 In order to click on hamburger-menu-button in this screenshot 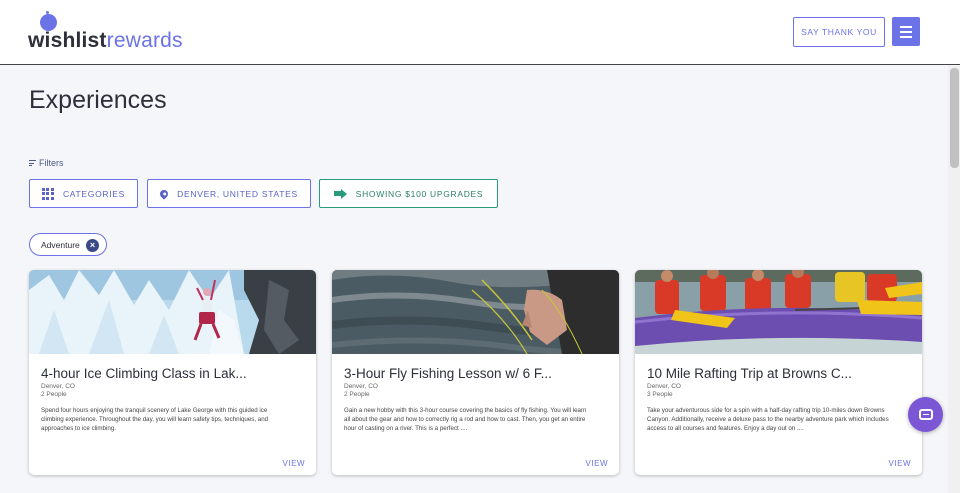, I will do `click(906, 31)`.